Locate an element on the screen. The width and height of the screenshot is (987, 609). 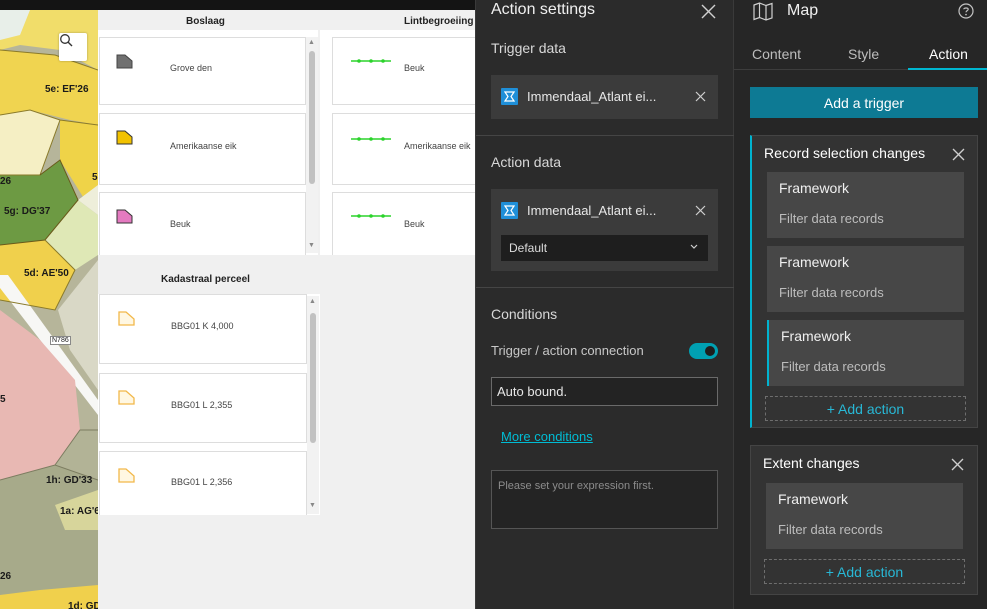
road-label: N786 is located at coordinates (60, 340).